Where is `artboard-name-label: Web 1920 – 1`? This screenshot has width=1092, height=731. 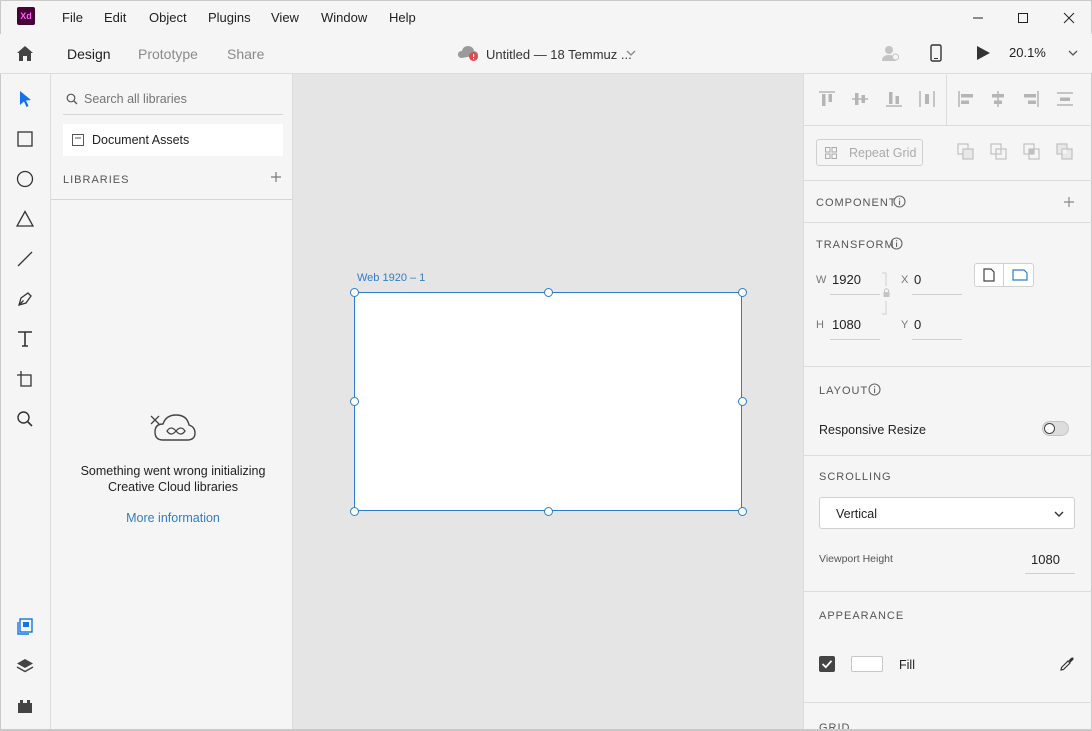
artboard-name-label: Web 1920 – 1 is located at coordinates (391, 278).